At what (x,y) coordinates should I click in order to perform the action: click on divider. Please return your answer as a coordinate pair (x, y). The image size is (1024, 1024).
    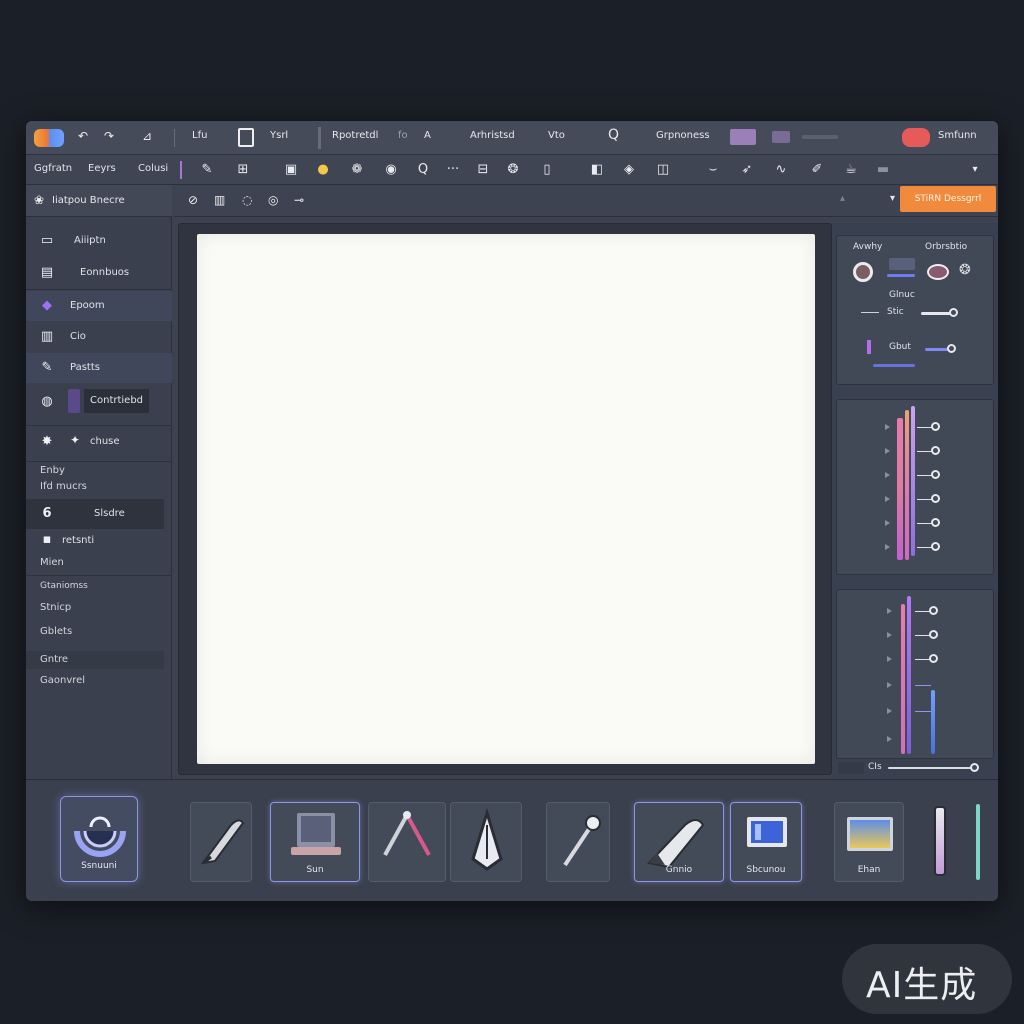
    Looking at the image, I should click on (99, 575).